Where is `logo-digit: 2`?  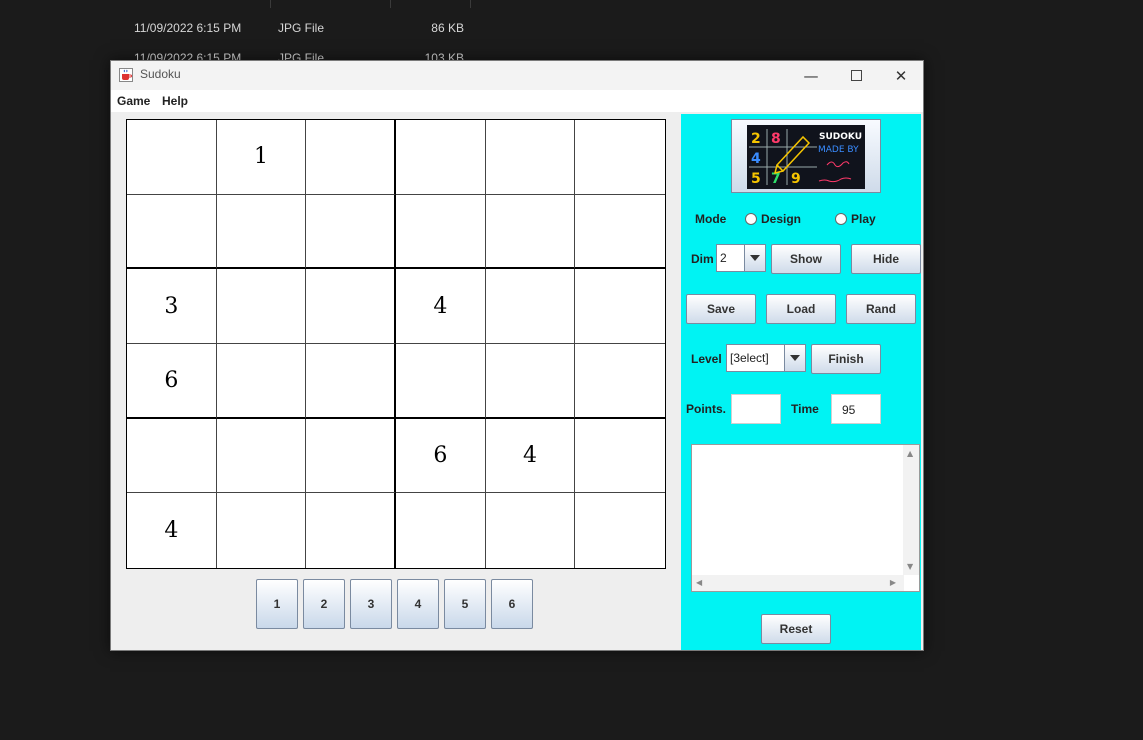 logo-digit: 2 is located at coordinates (756, 139).